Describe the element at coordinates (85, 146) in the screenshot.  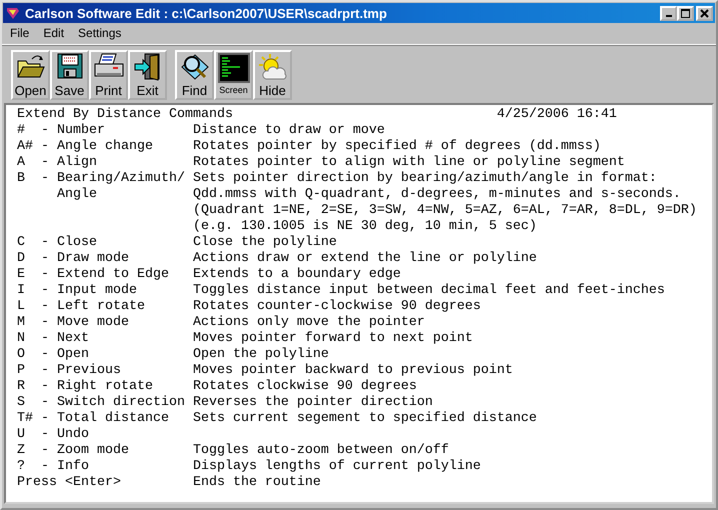
I see `command-key: A# - Angle change` at that location.